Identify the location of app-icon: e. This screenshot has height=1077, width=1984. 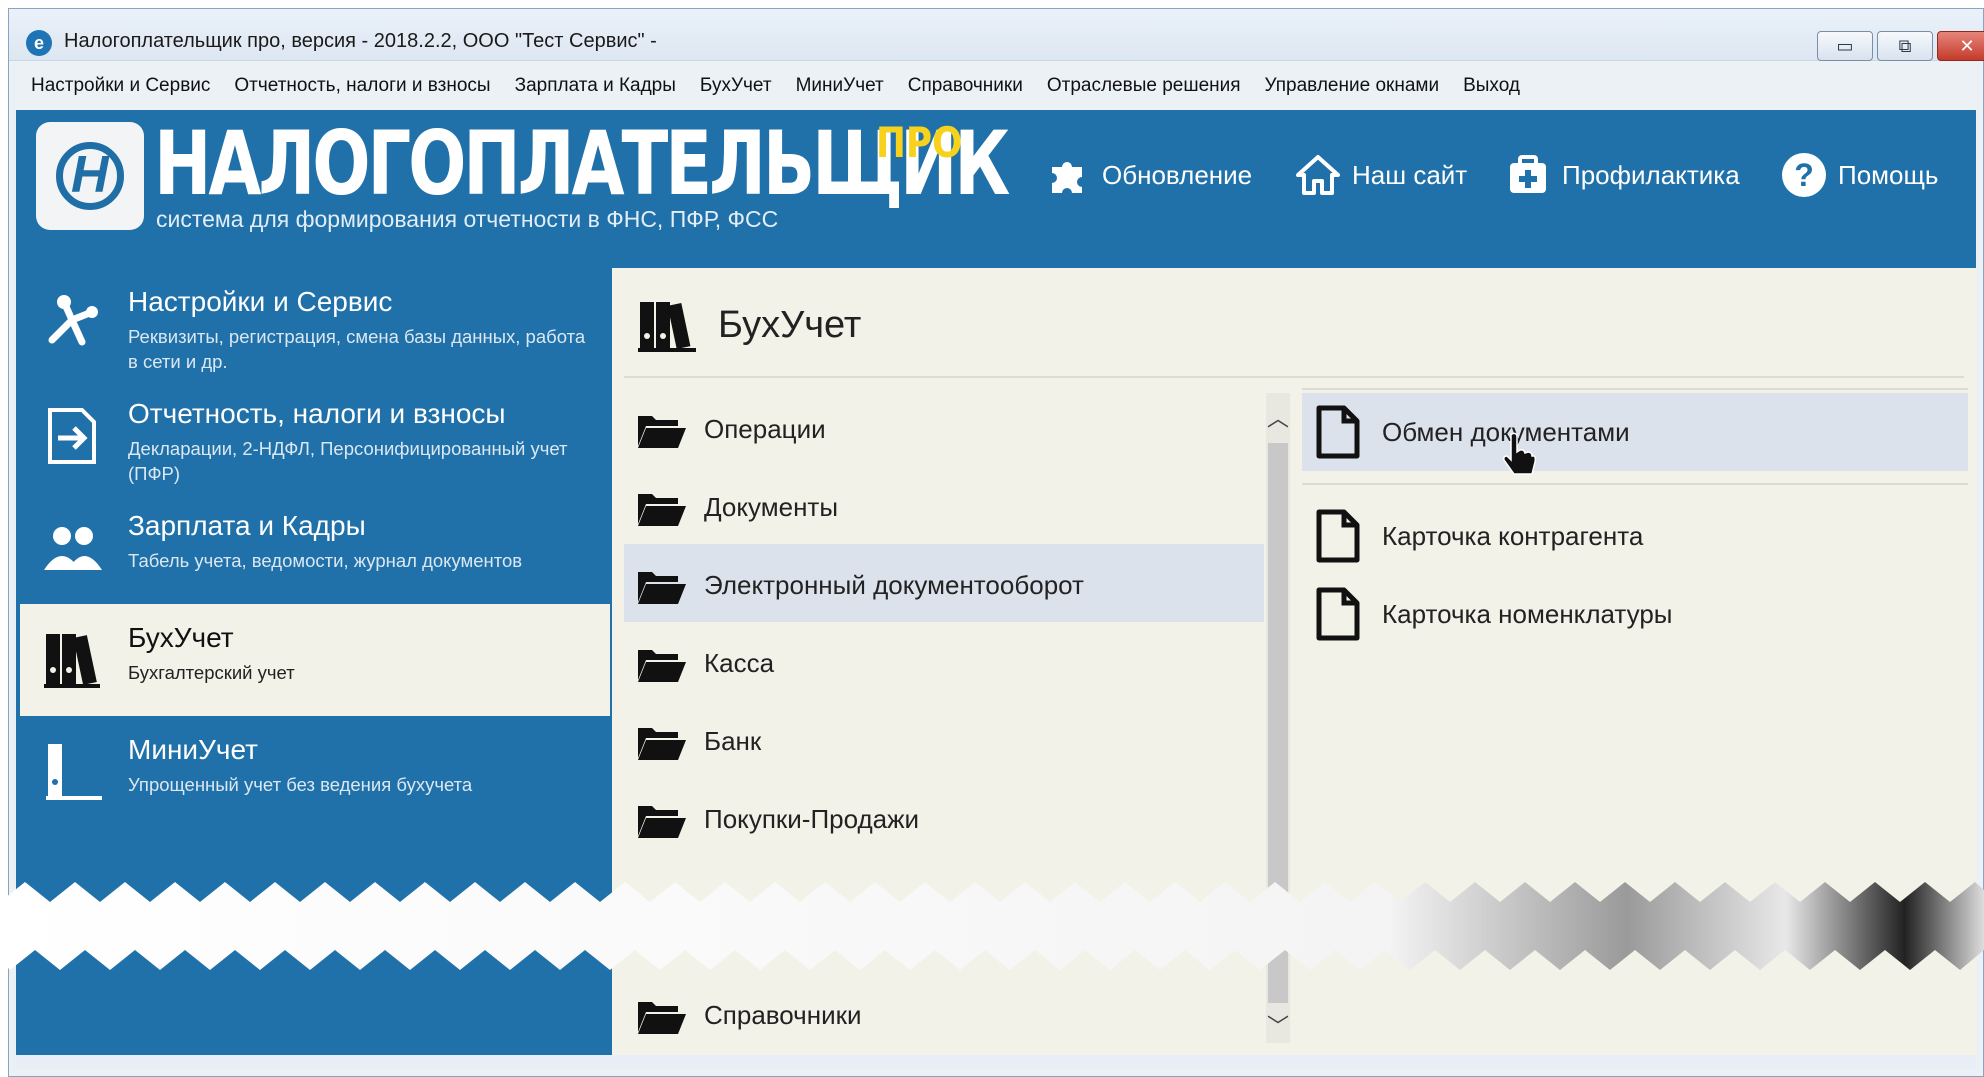
(39, 43).